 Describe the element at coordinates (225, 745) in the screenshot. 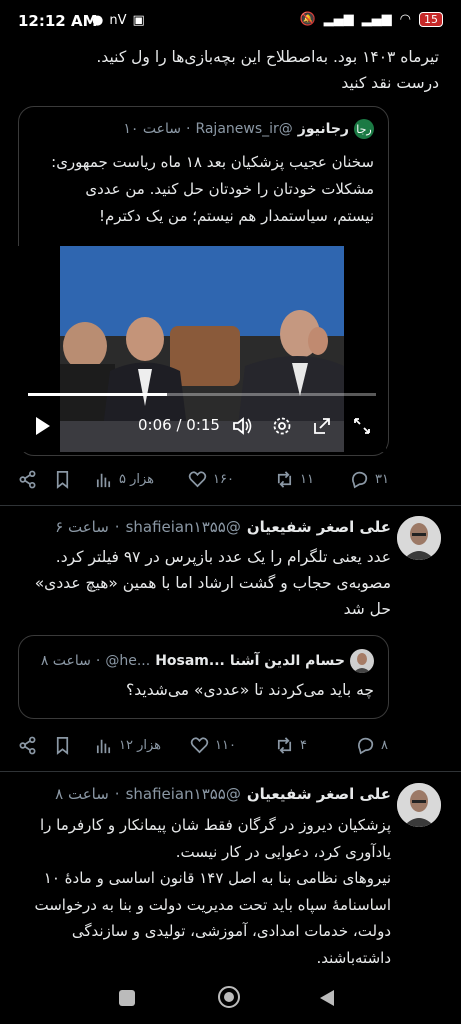

I see `like-count: ۱۱۰` at that location.